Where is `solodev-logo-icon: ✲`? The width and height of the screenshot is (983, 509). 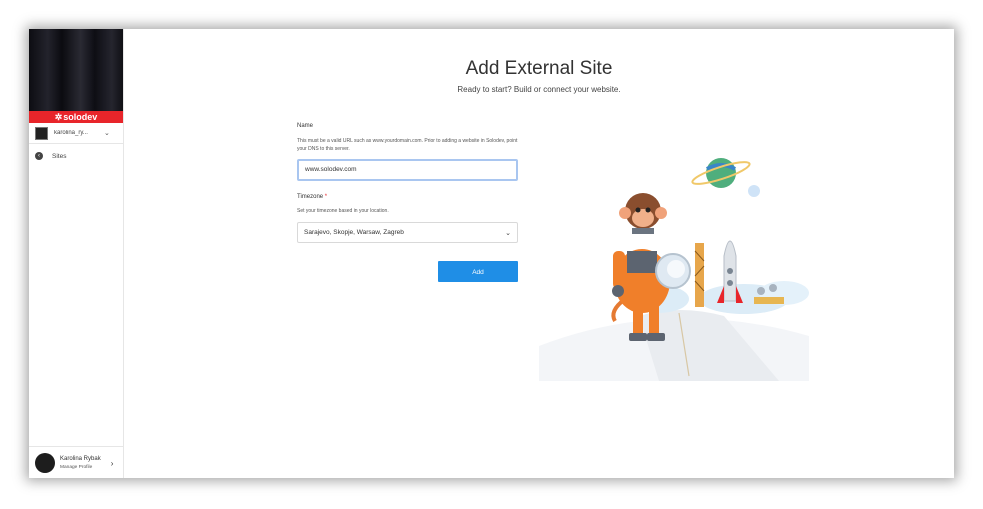
solodev-logo-icon: ✲ is located at coordinates (58, 117).